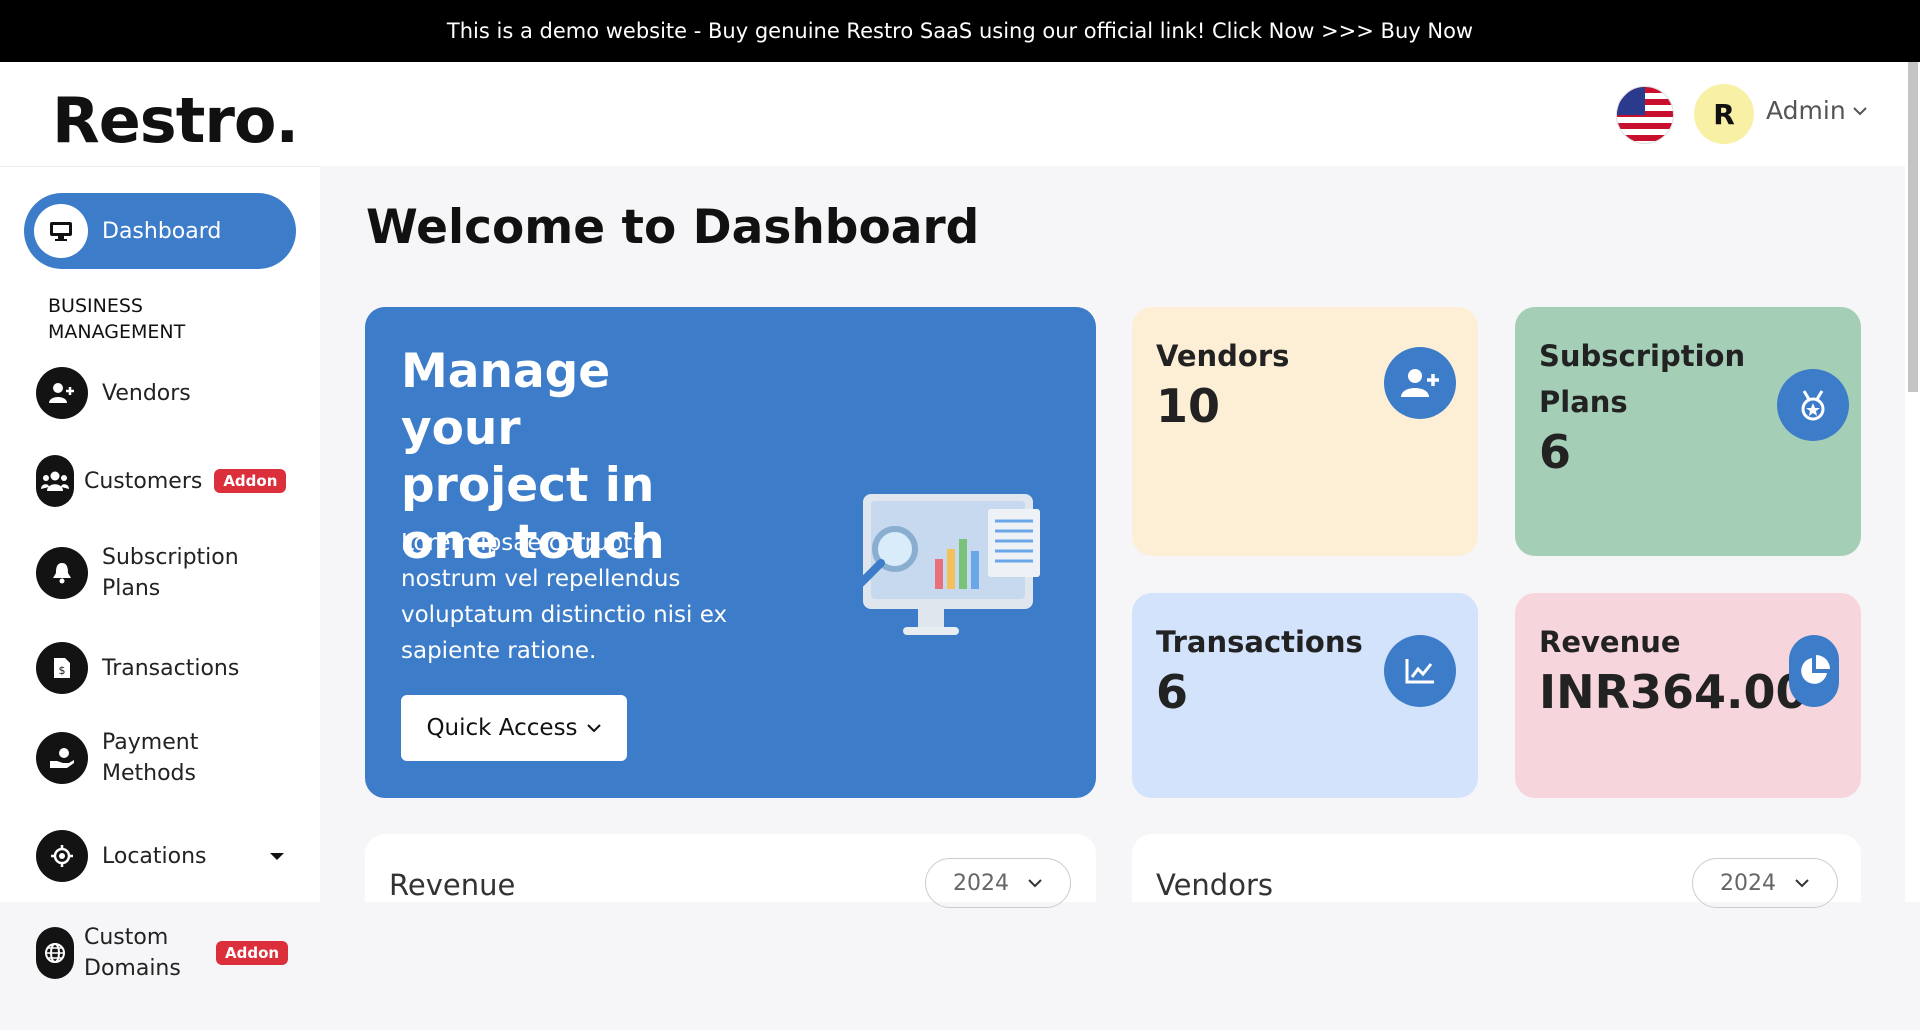 The height and width of the screenshot is (1030, 1920). I want to click on analytics-illustration, so click(948, 564).